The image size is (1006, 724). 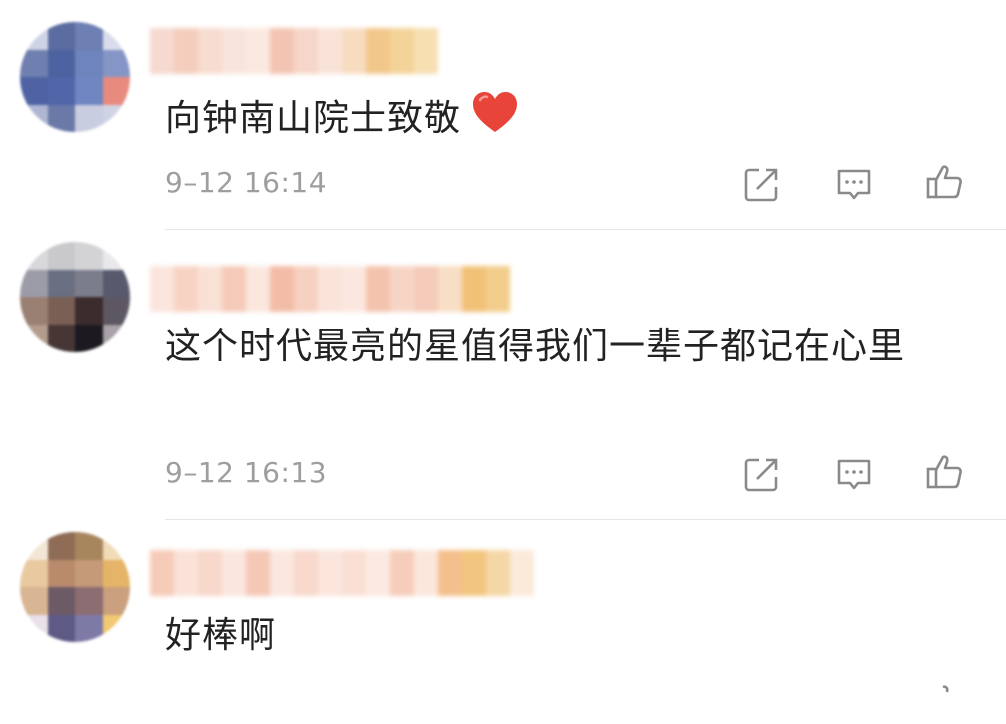 I want to click on timestamp: 9–12 16:14, so click(x=246, y=182).